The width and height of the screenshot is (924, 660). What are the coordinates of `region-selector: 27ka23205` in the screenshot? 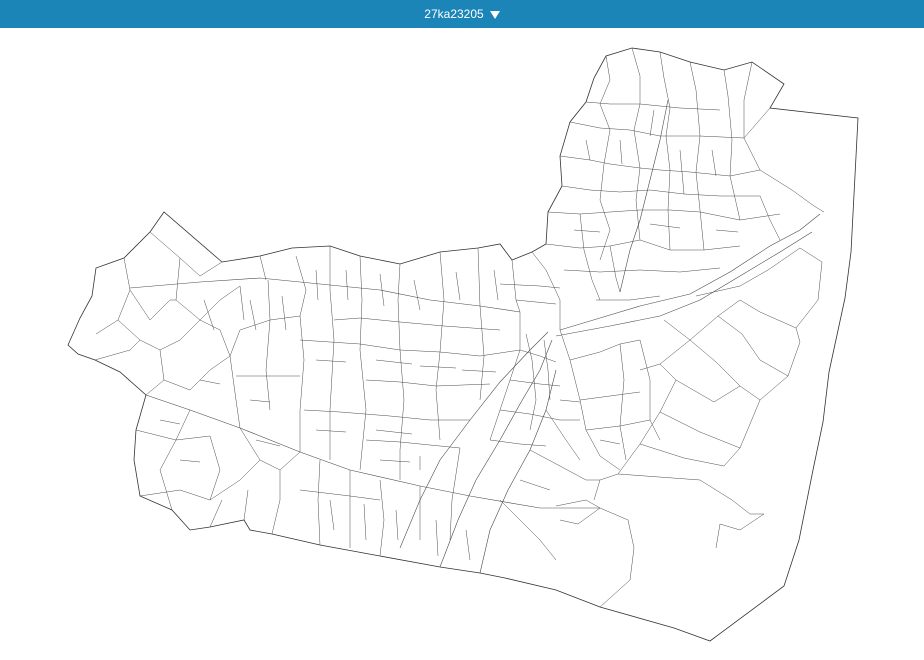 It's located at (462, 14).